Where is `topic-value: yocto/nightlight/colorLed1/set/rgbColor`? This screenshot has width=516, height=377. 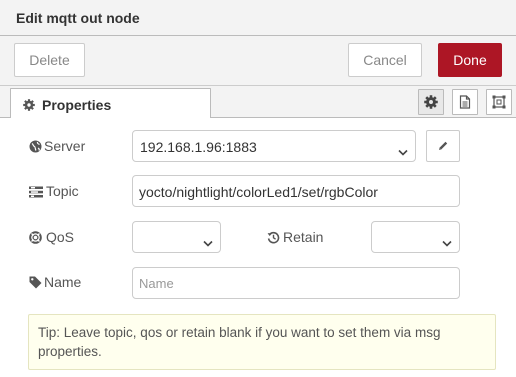 topic-value: yocto/nightlight/colorLed1/set/rgbColor is located at coordinates (258, 192).